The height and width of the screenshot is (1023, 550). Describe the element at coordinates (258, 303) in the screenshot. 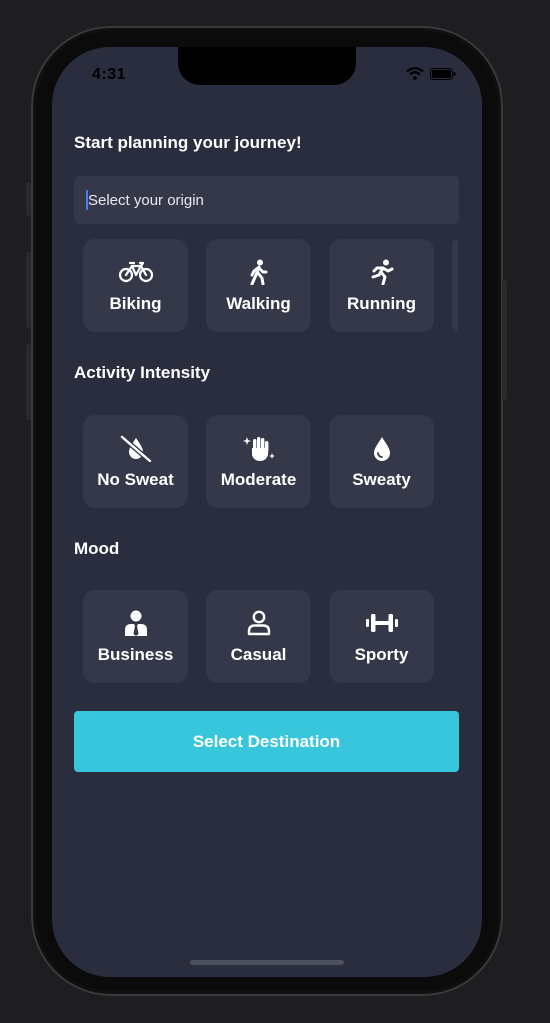

I see `activity-label: Walking` at that location.